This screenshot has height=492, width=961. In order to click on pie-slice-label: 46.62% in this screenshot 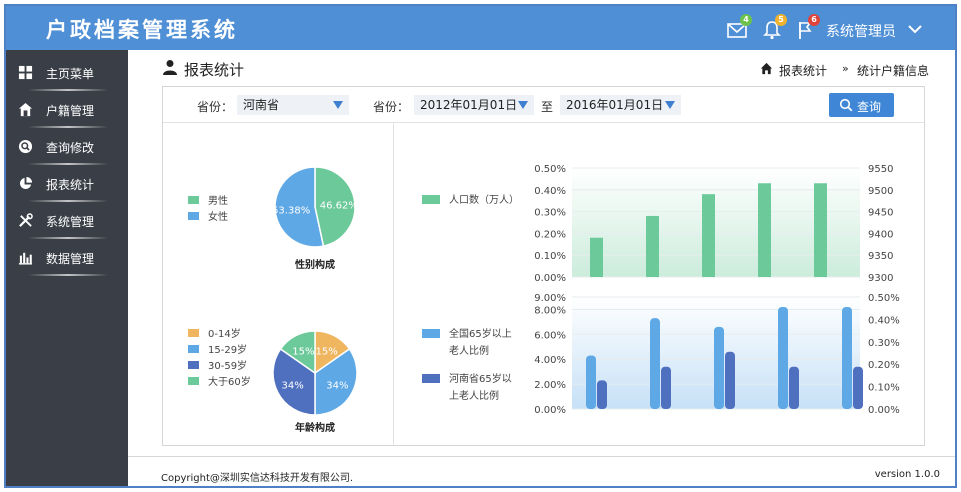, I will do `click(339, 205)`.